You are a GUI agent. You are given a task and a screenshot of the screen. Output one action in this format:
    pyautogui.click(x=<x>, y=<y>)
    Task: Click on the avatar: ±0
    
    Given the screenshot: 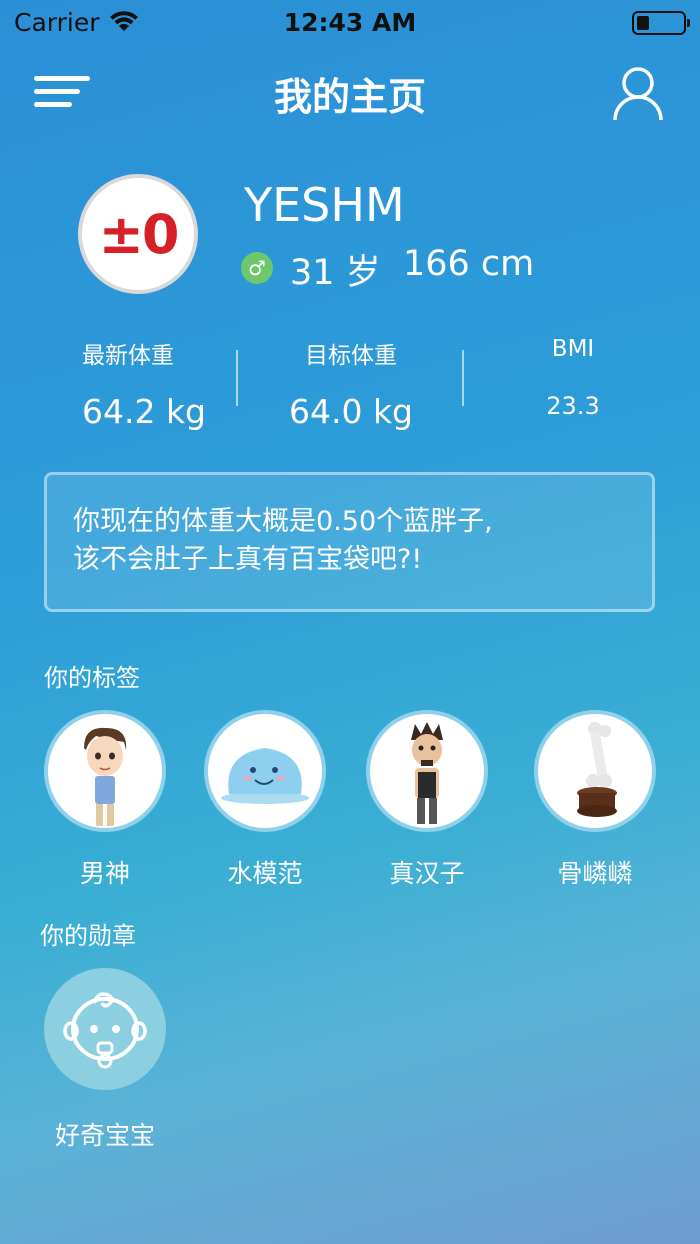 What is the action you would take?
    pyautogui.click(x=138, y=234)
    